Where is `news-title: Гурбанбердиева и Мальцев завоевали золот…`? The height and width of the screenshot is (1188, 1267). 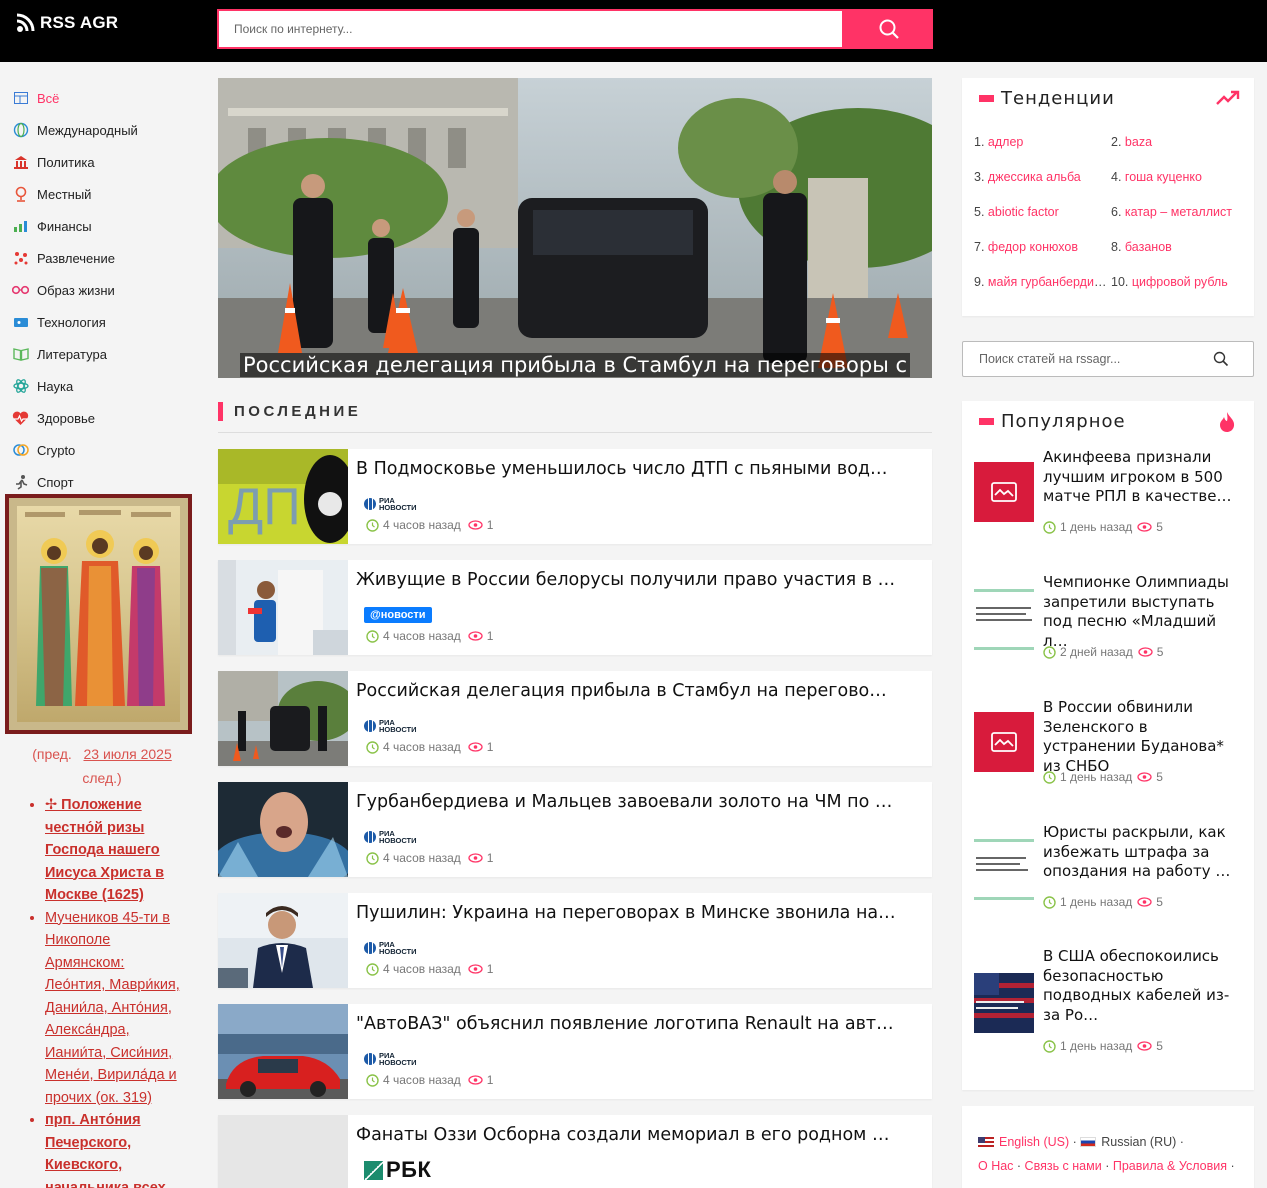 news-title: Гурбанбердиева и Мальцев завоевали золот… is located at coordinates (626, 802).